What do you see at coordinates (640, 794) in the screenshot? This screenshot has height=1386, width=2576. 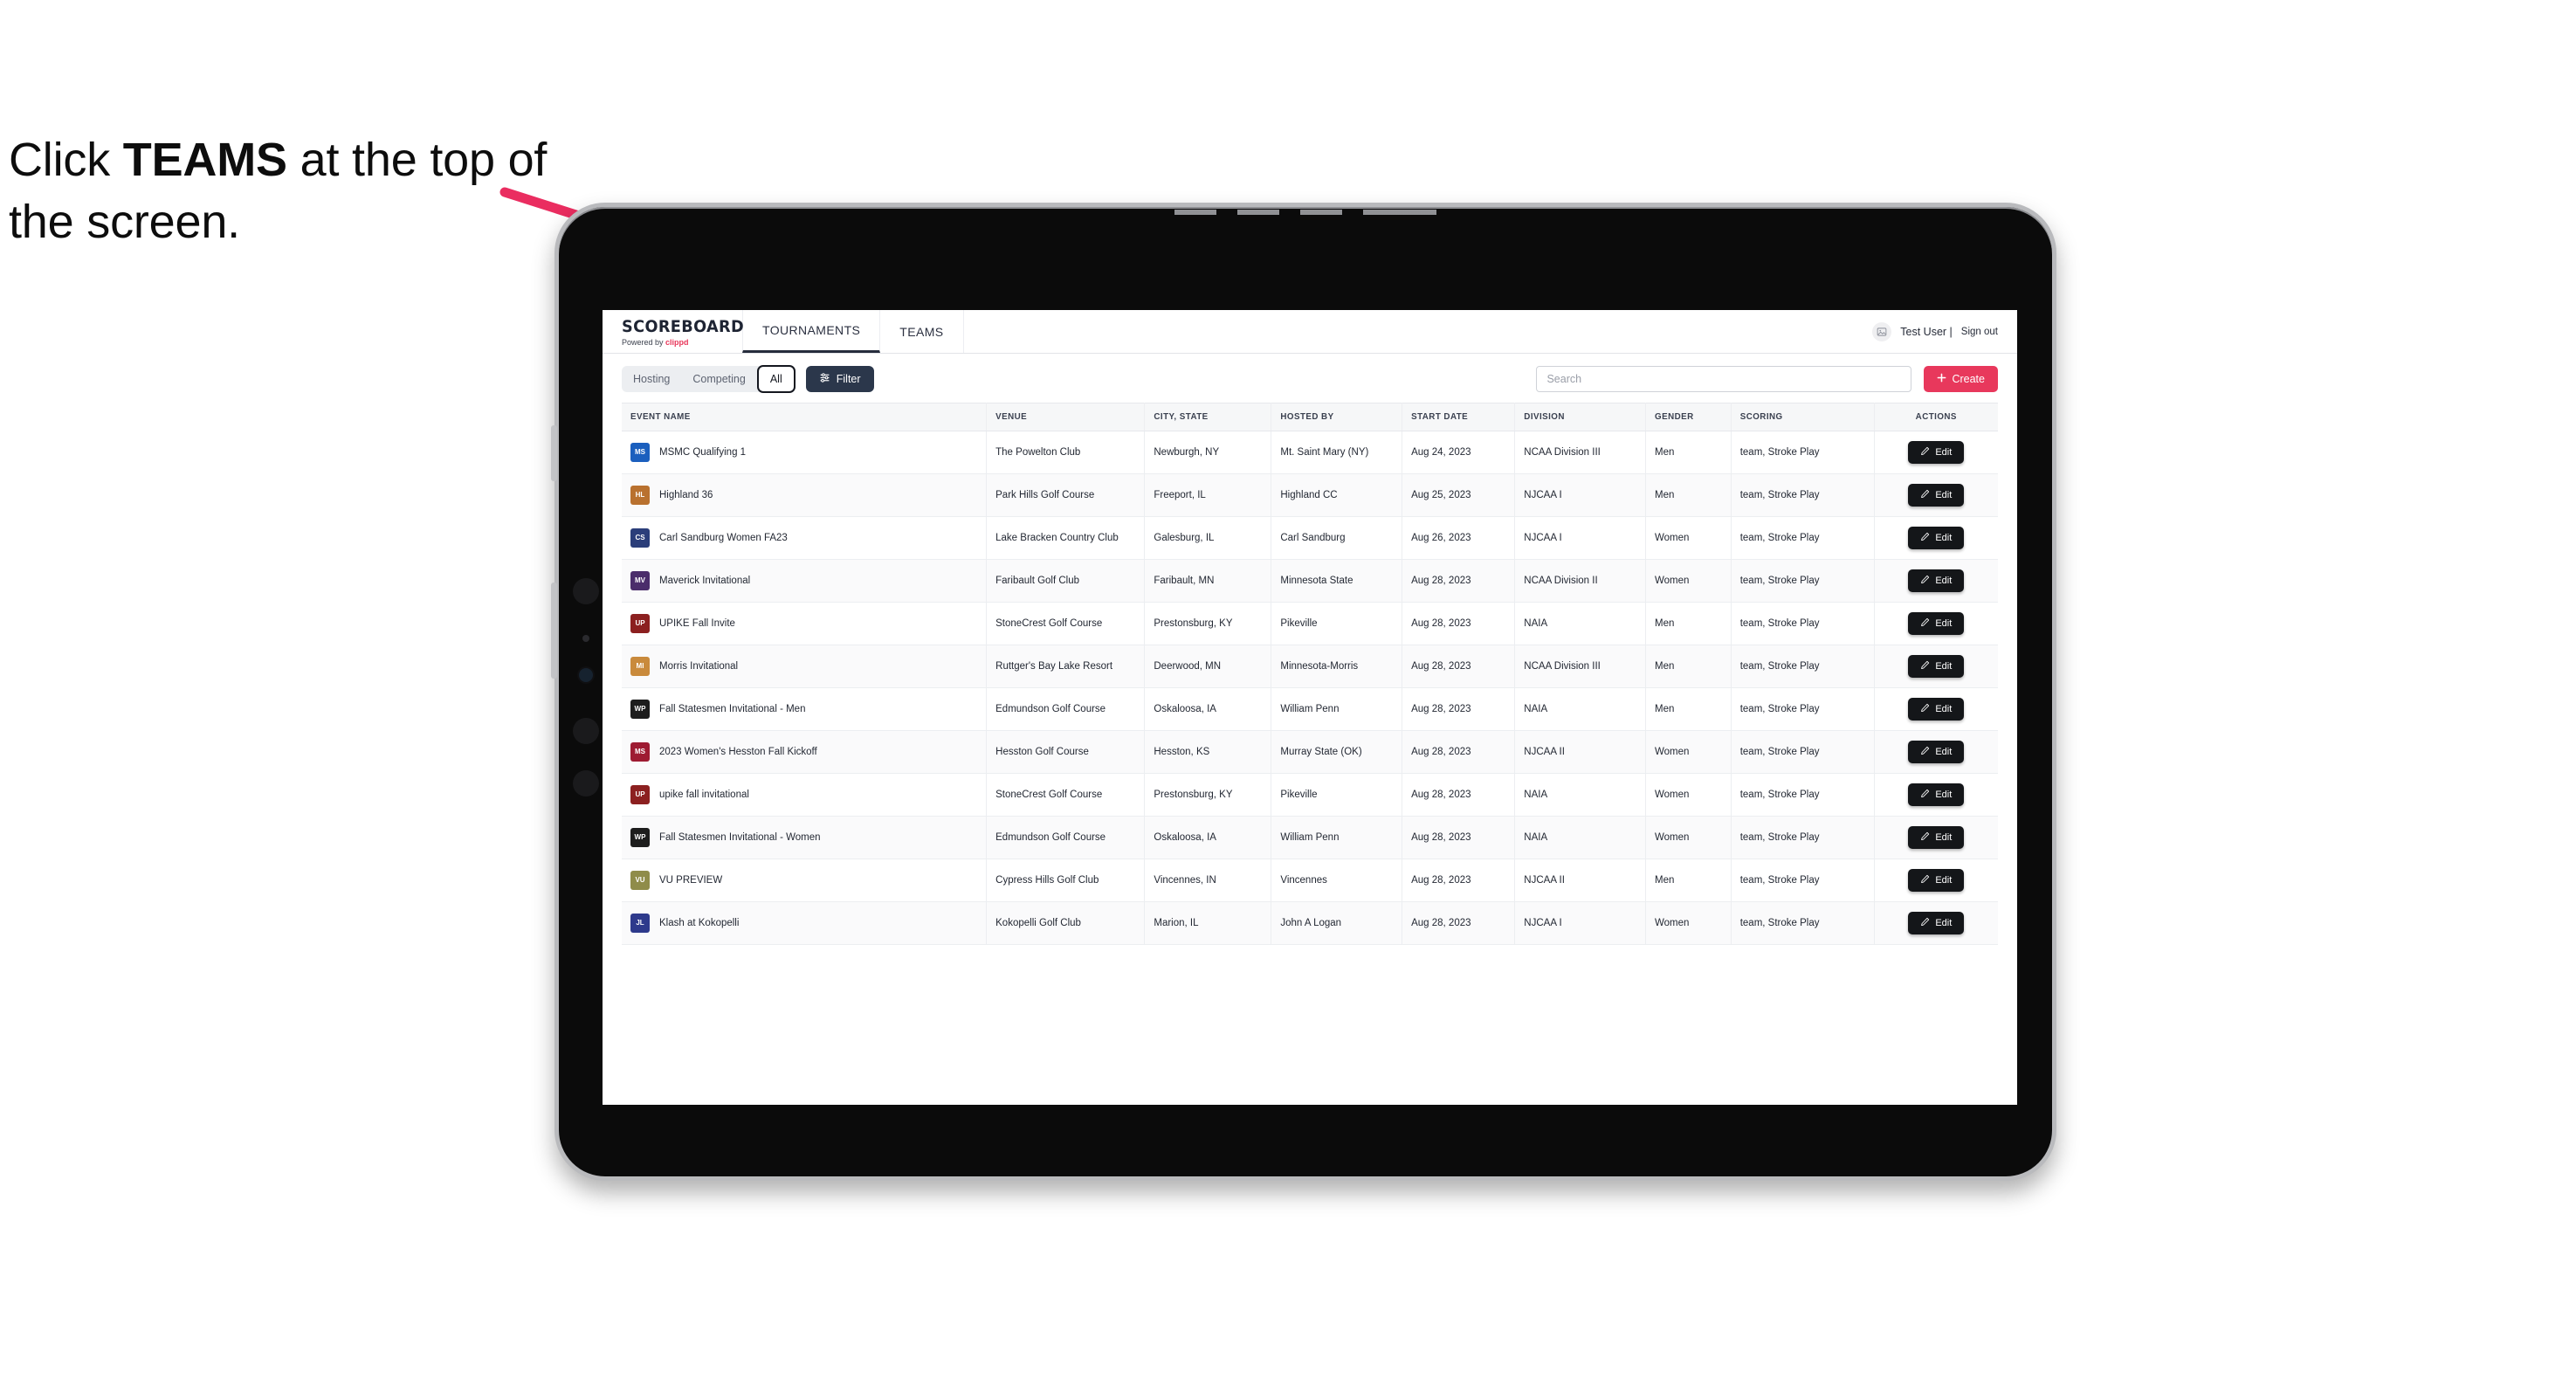 I see `team-logo-icon: UP` at bounding box center [640, 794].